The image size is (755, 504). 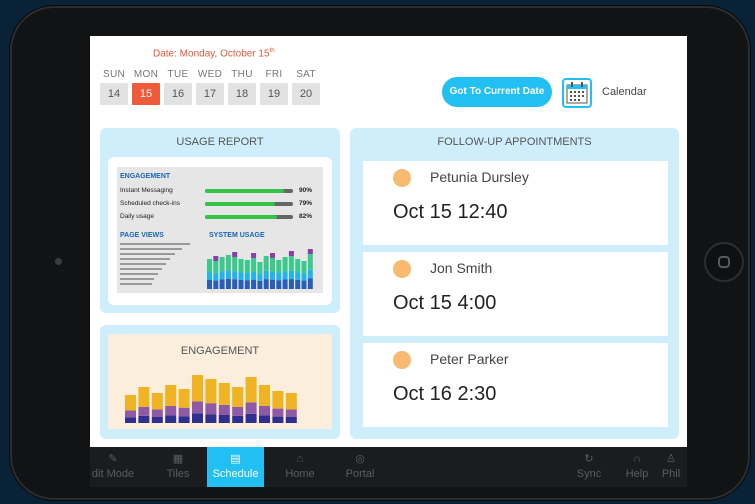 I want to click on day-mon: MON 15, so click(x=146, y=87).